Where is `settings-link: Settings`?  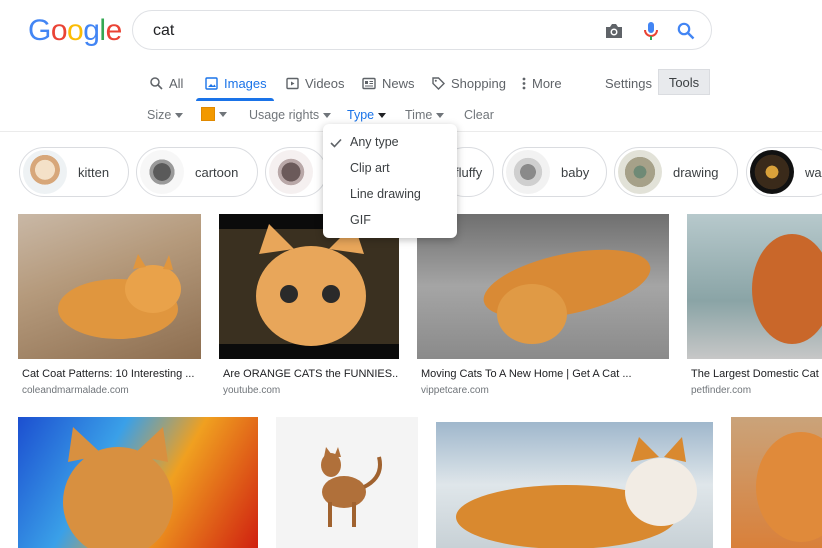
settings-link: Settings is located at coordinates (628, 83).